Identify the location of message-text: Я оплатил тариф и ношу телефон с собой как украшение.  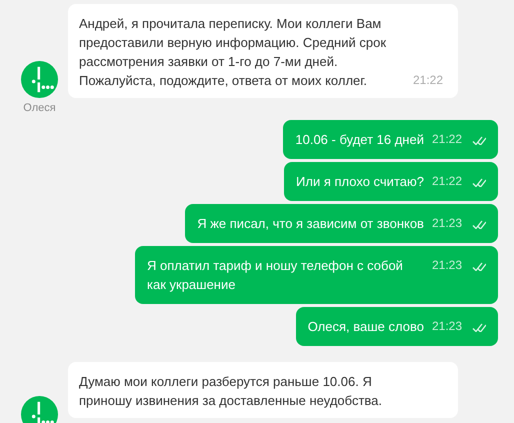
(275, 275).